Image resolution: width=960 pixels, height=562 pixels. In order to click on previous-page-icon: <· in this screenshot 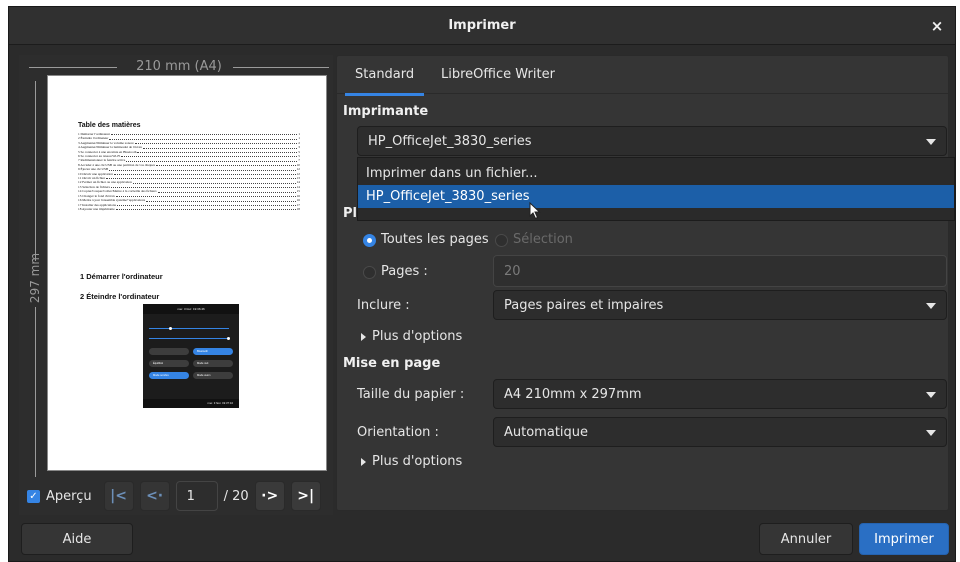, I will do `click(155, 496)`.